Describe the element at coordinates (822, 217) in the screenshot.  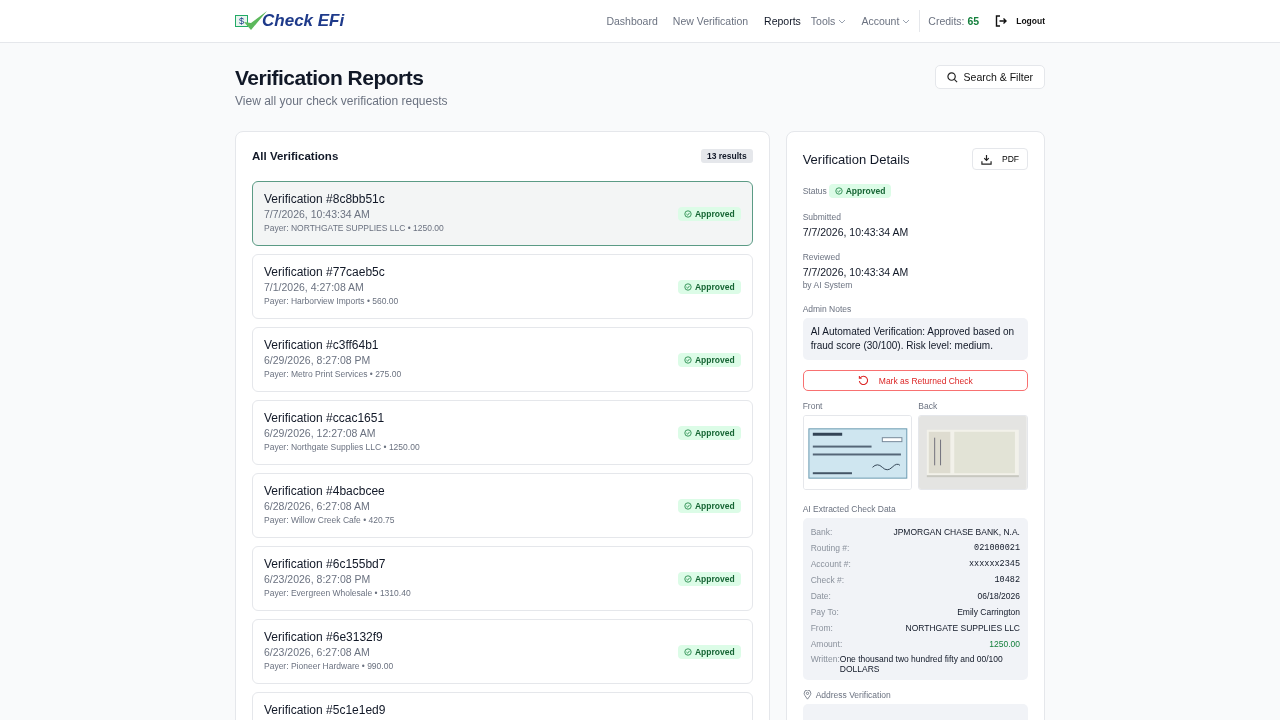
I see `field-label: Submitted` at that location.